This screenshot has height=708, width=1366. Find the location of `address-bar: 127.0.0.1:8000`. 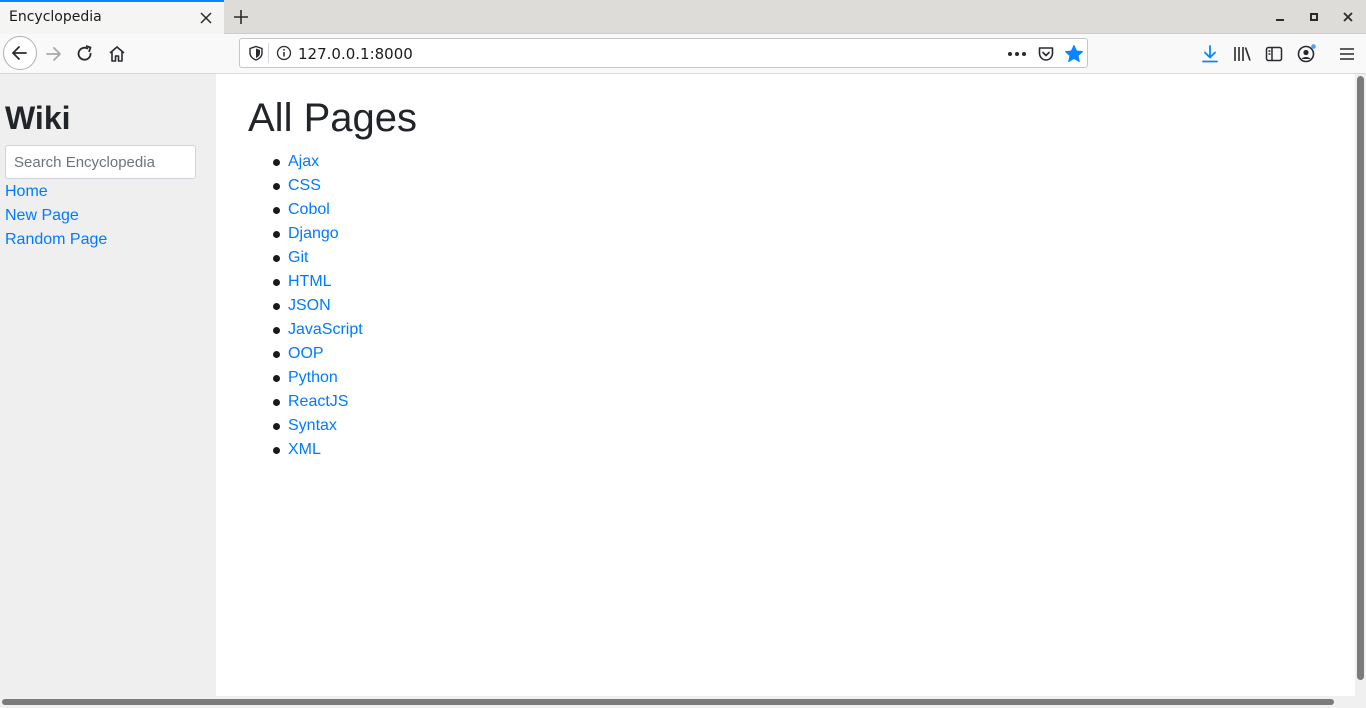

address-bar: 127.0.0.1:8000 is located at coordinates (663, 53).